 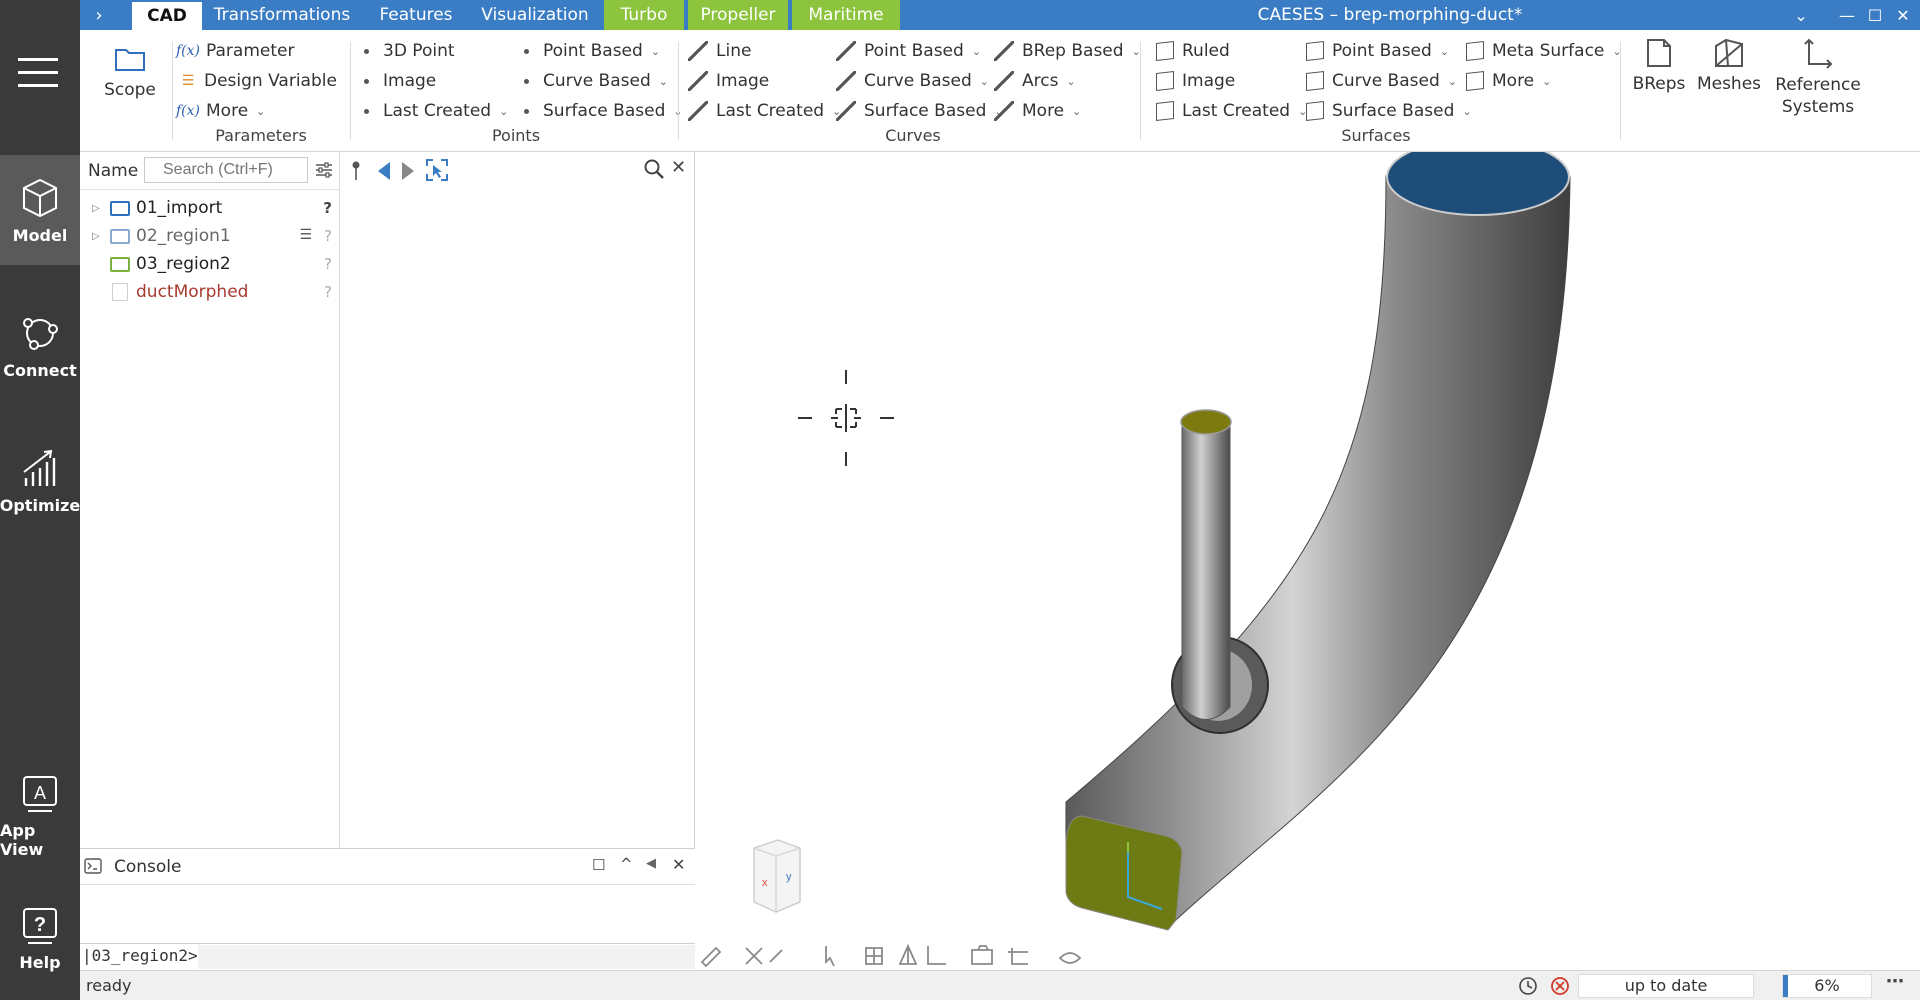 What do you see at coordinates (651, 863) in the screenshot?
I see `collapse-left-icon: ◀` at bounding box center [651, 863].